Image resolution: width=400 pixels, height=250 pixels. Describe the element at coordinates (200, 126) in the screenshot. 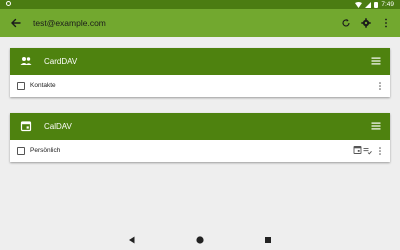

I see `caldav-card-header: CalDAV` at that location.